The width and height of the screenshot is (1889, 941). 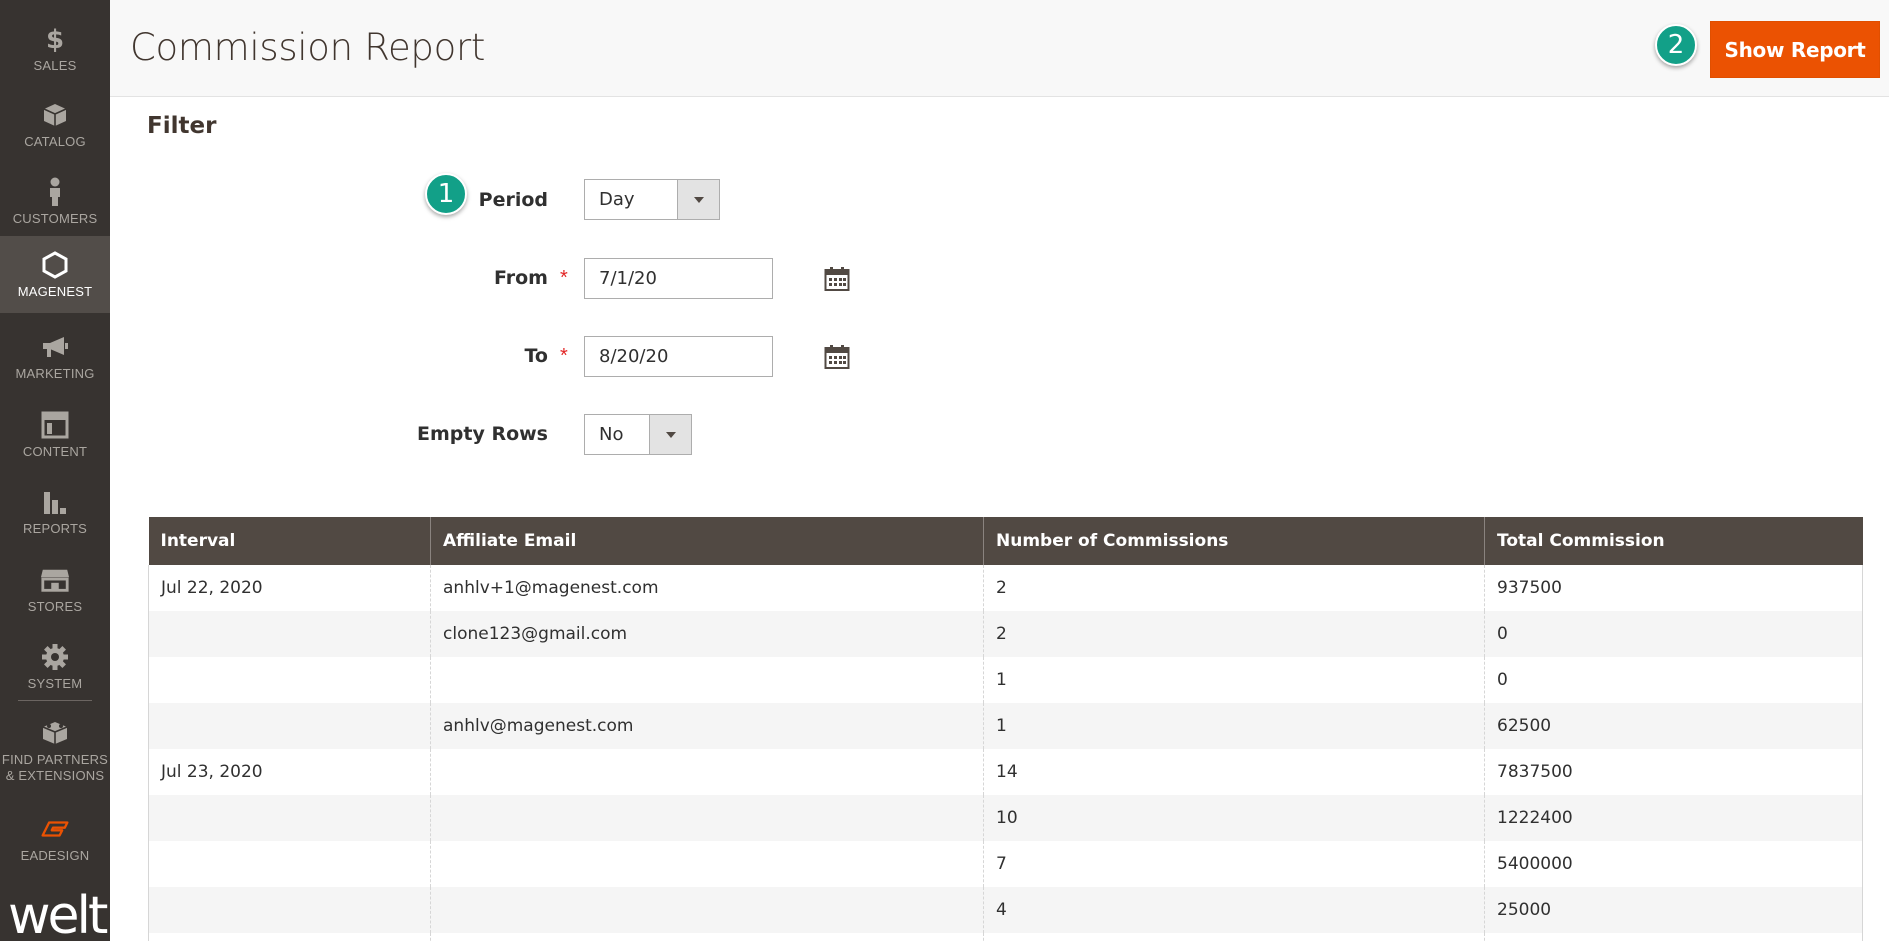 What do you see at coordinates (617, 199) in the screenshot?
I see `period-select-value: Day` at bounding box center [617, 199].